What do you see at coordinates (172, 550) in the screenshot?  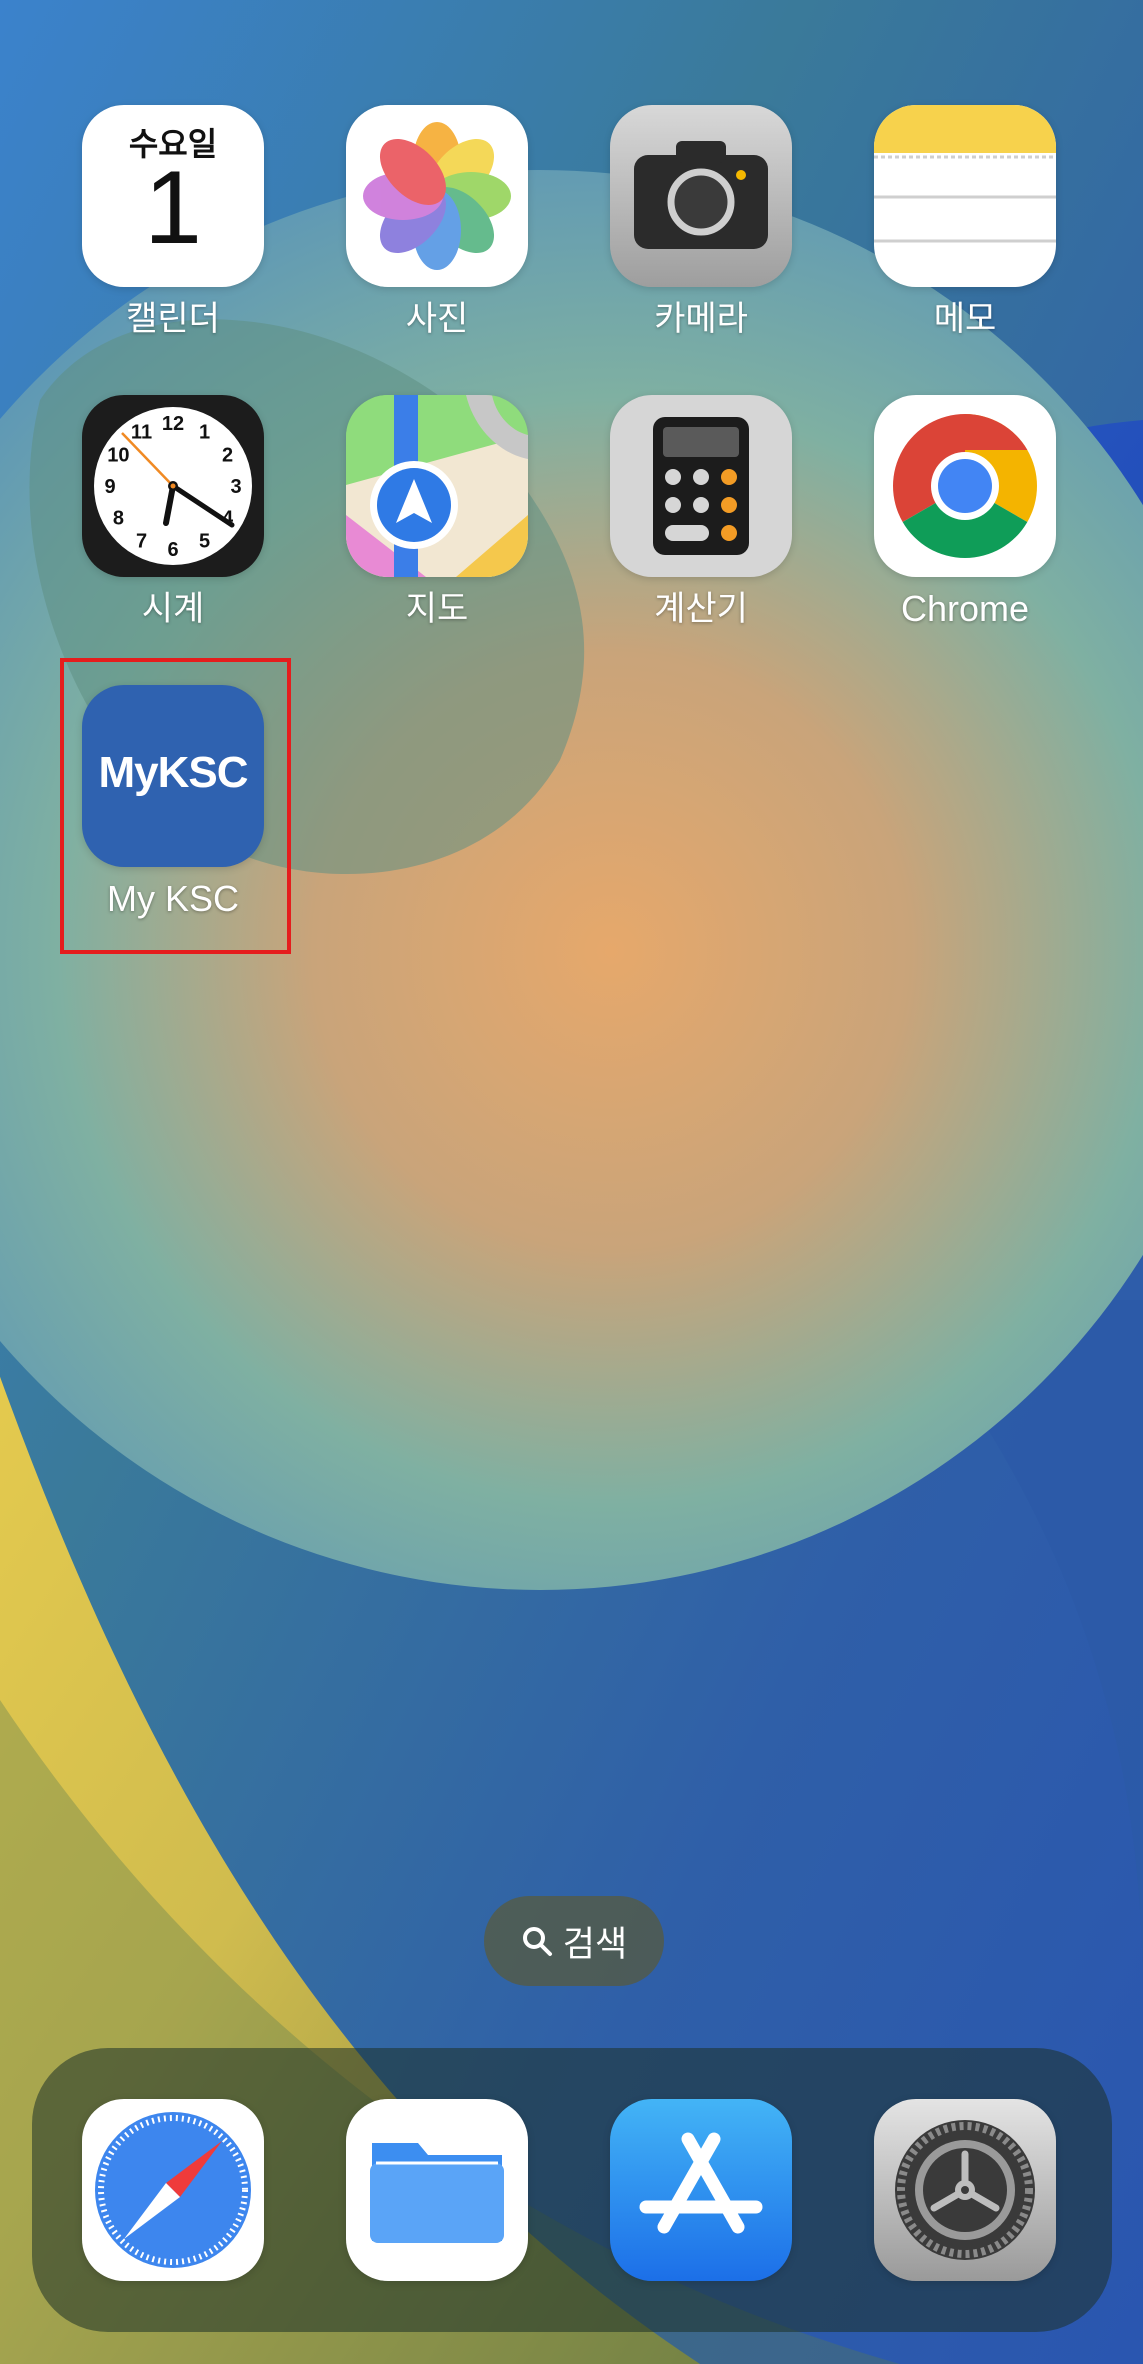 I see `clock-number: 6` at bounding box center [172, 550].